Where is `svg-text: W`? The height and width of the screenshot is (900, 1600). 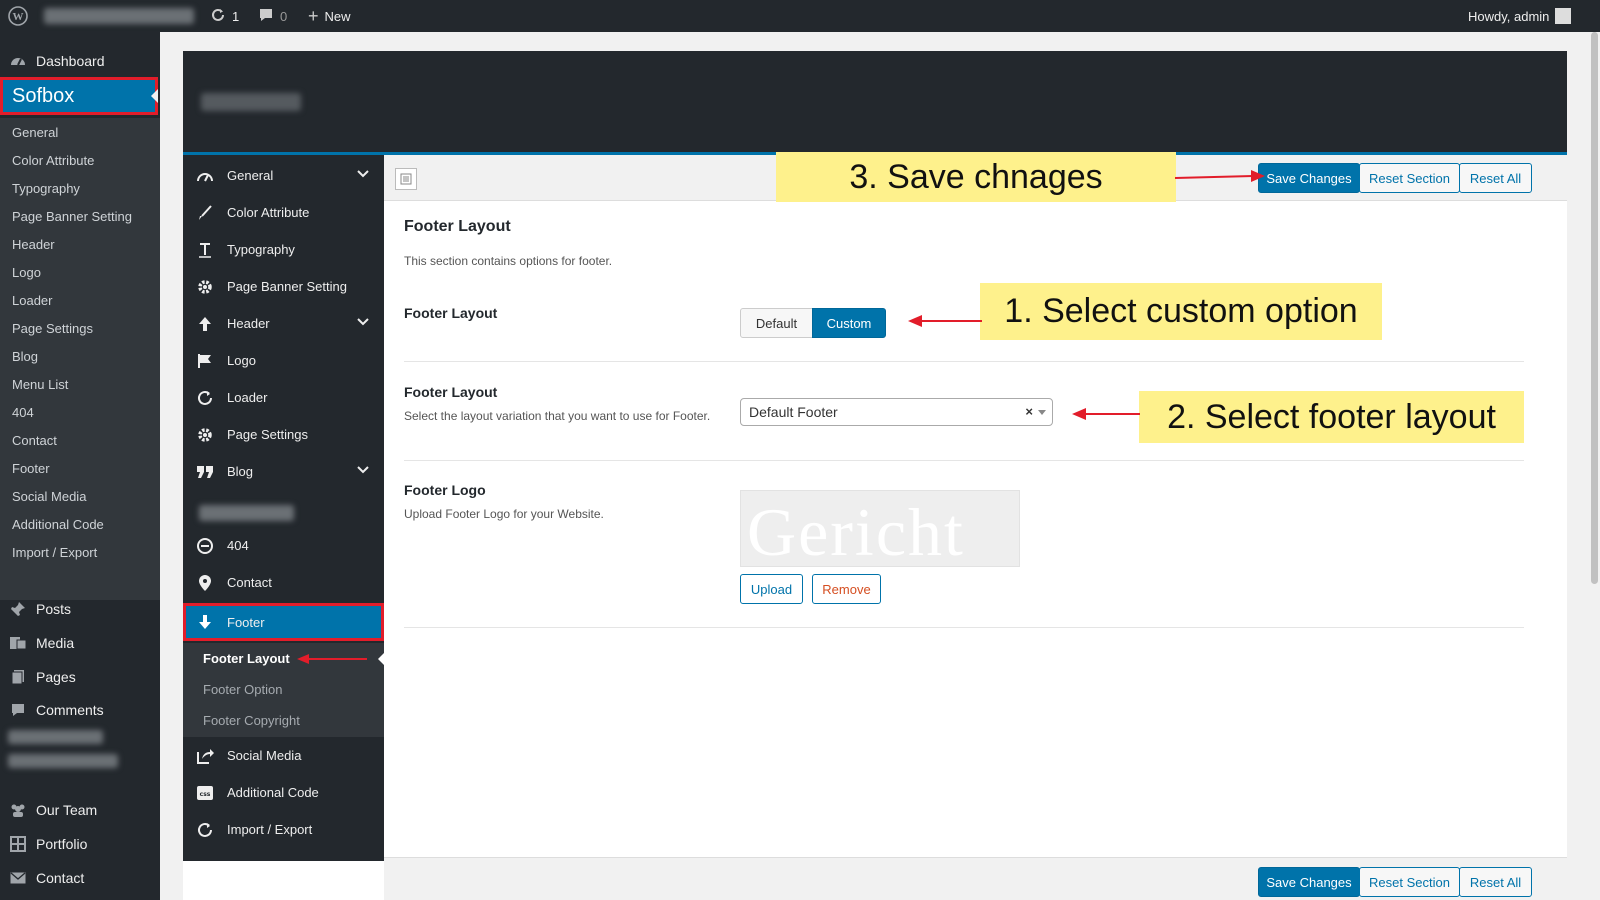
svg-text: W is located at coordinates (18, 17).